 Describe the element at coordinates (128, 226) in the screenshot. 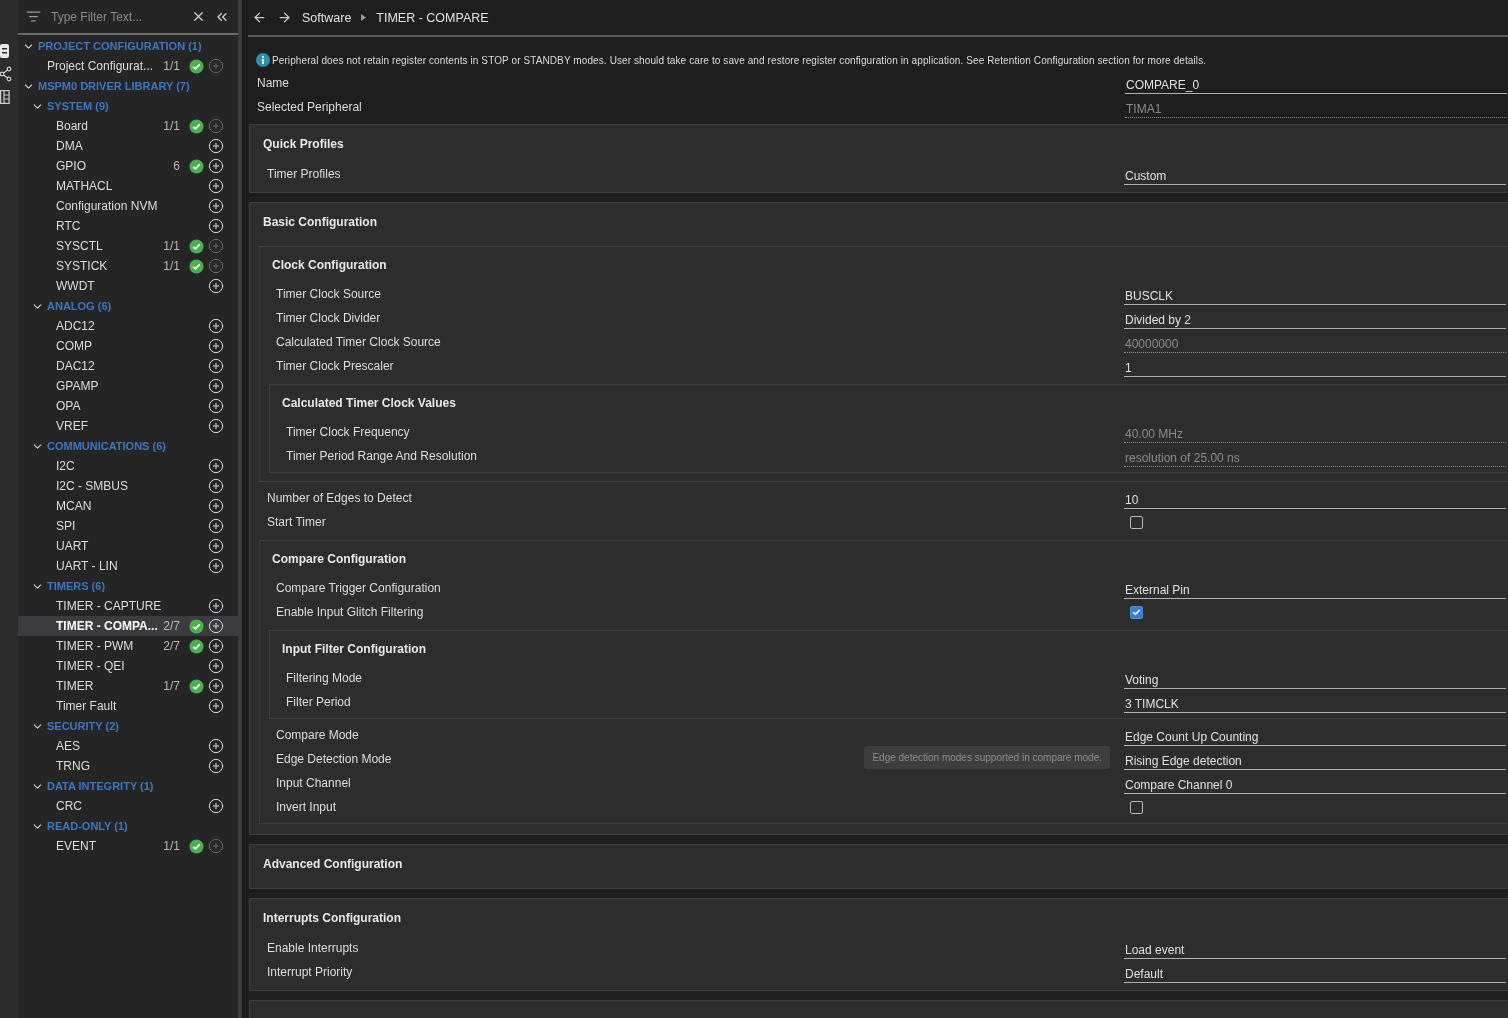

I see `tree-item: RTC` at that location.